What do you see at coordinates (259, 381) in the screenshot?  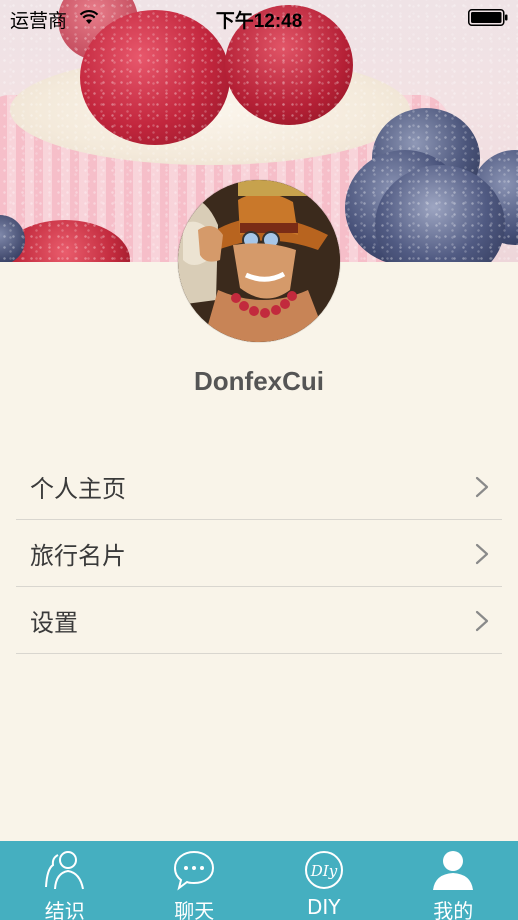 I see `username: DonfexCui` at bounding box center [259, 381].